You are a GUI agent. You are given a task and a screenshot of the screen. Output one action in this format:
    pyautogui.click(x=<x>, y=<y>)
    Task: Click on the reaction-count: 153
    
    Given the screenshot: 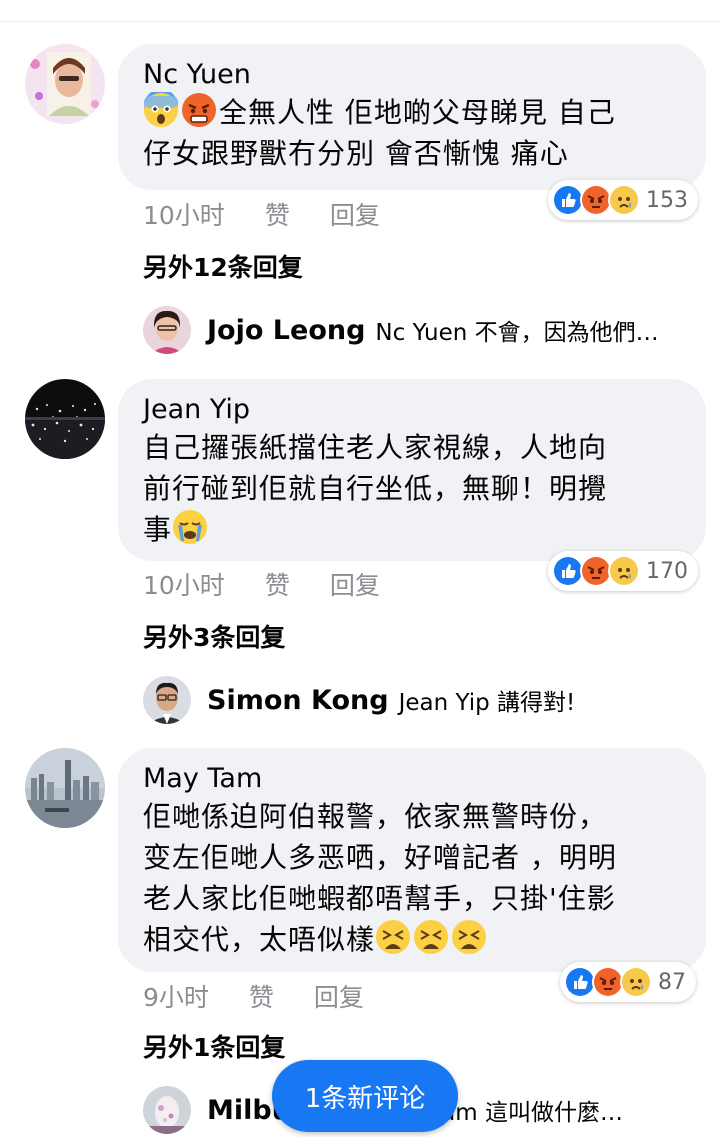 What is the action you would take?
    pyautogui.click(x=667, y=200)
    